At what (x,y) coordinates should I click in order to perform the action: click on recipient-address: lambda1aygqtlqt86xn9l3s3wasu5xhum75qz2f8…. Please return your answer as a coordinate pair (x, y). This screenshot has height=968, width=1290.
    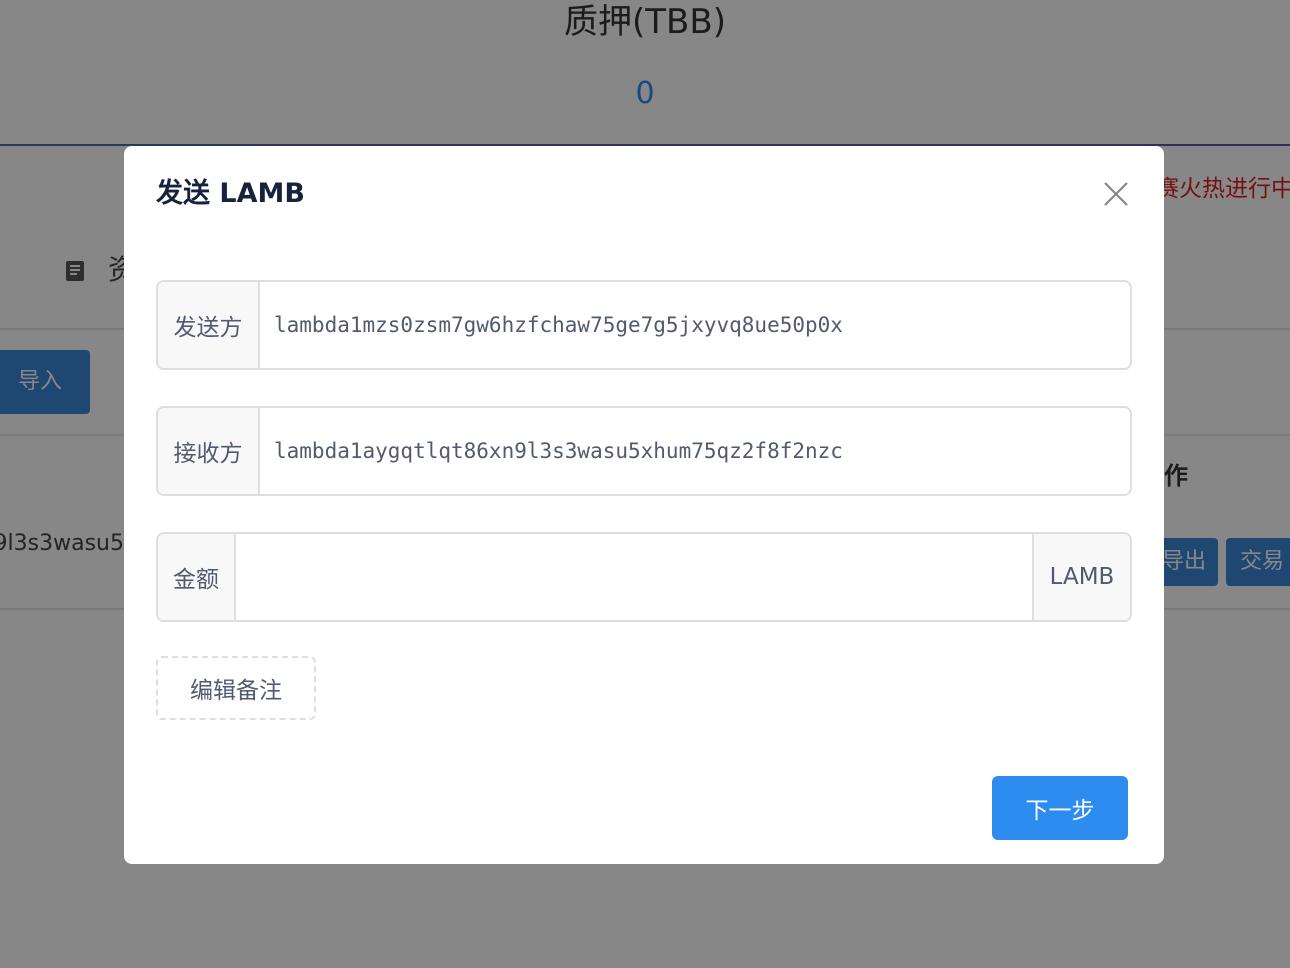
    Looking at the image, I should click on (558, 451).